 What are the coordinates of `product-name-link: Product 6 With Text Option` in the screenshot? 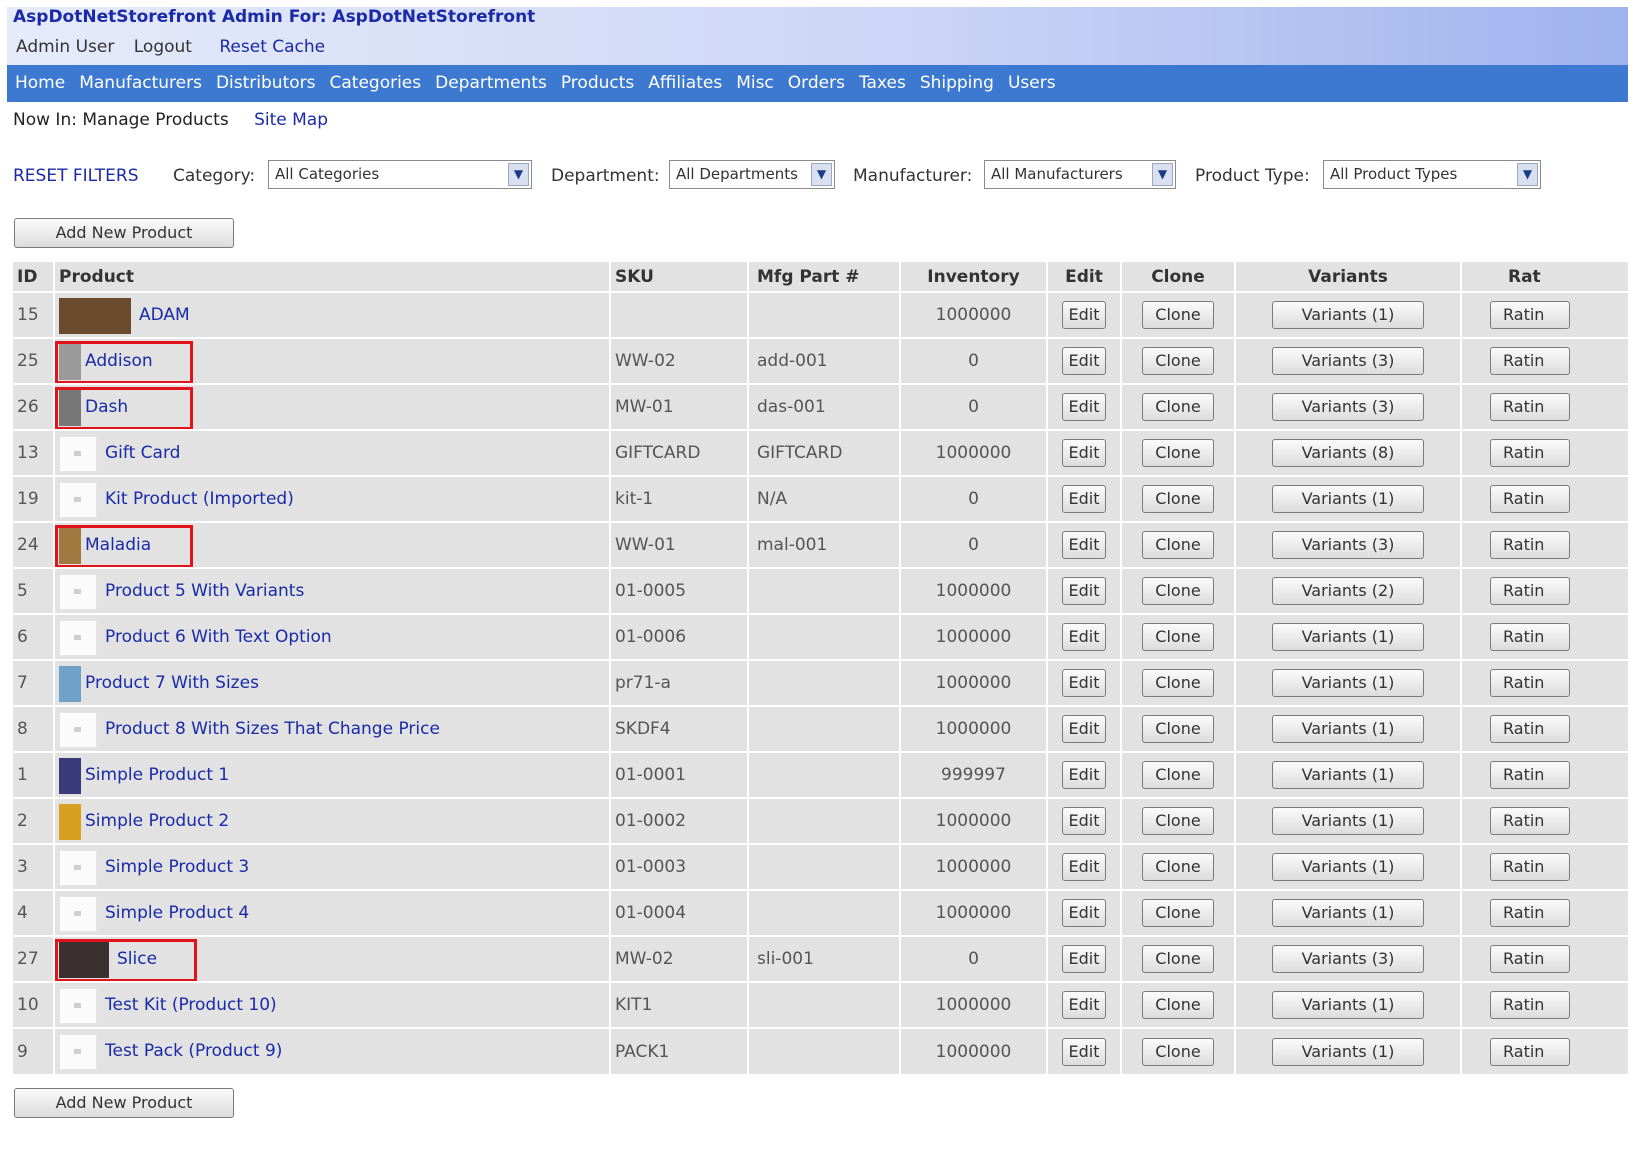 It's located at (218, 637).